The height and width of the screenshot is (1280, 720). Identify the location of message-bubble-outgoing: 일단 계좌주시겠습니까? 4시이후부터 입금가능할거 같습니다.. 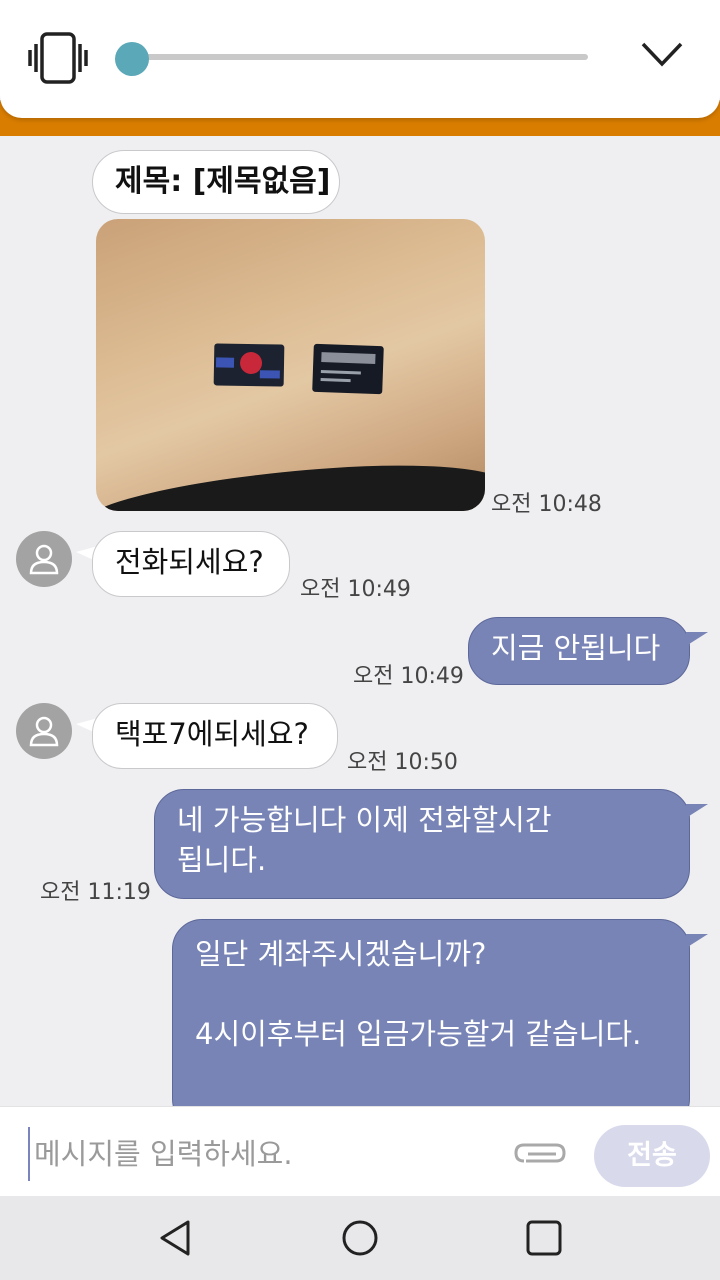
(431, 1012).